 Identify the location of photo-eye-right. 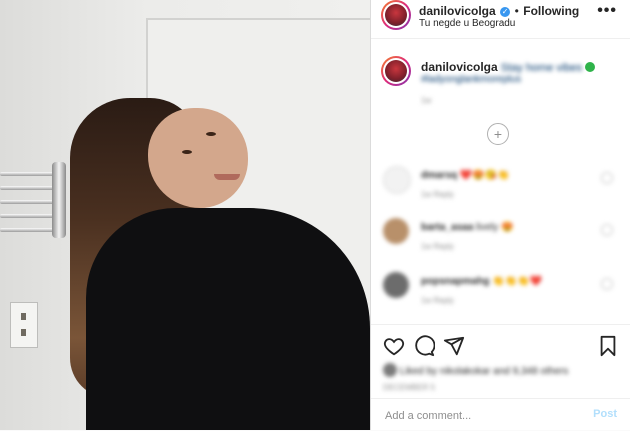
(211, 134).